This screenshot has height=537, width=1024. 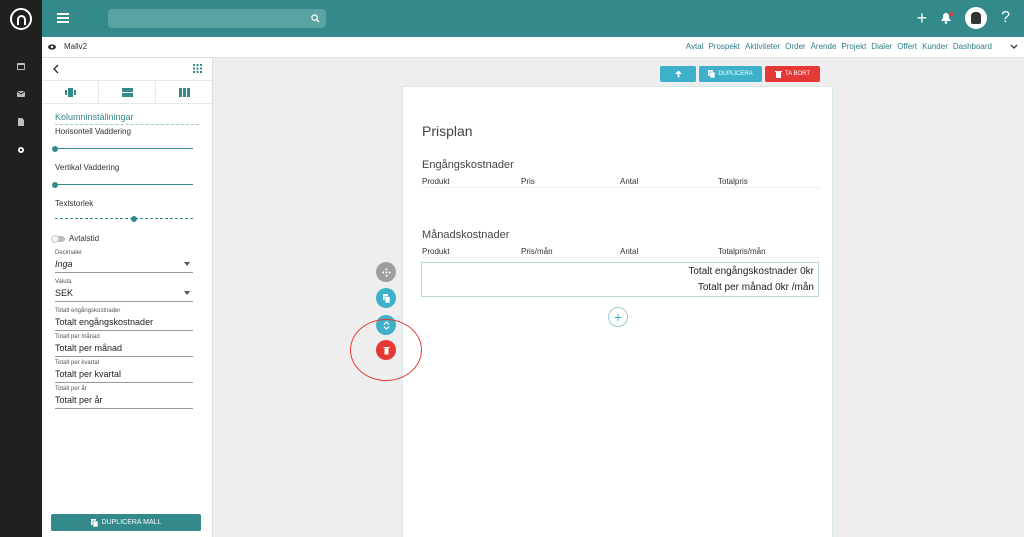 What do you see at coordinates (124, 219) in the screenshot?
I see `text-size-slider` at bounding box center [124, 219].